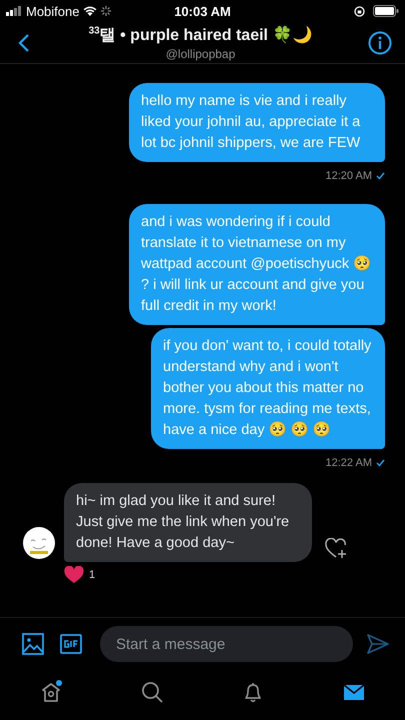 This screenshot has width=405, height=720. I want to click on received-message: hi~ im glad you like it and sure! Just give me the link when you're done! Have a good day~, so click(188, 522).